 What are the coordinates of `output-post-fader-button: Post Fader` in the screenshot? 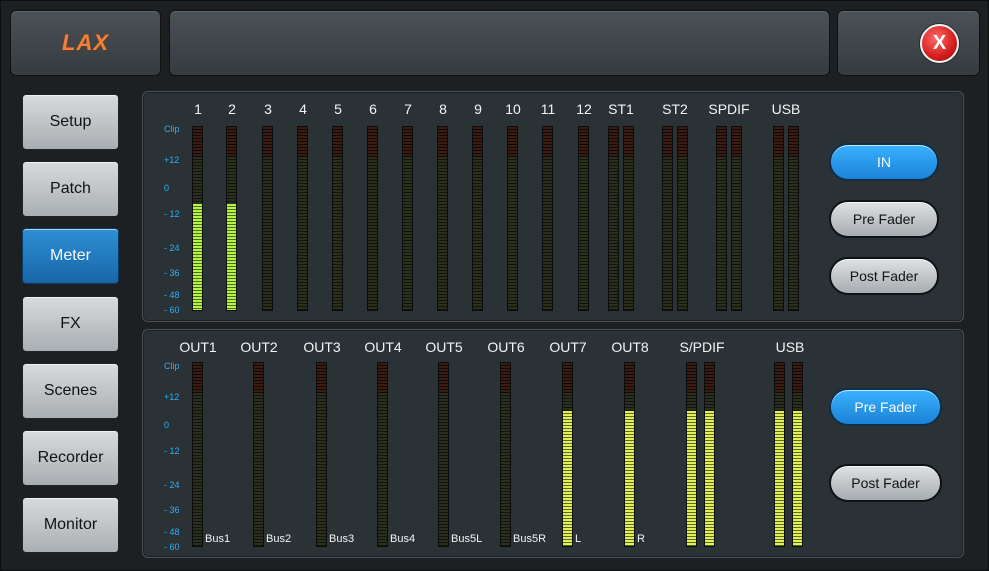 It's located at (885, 483).